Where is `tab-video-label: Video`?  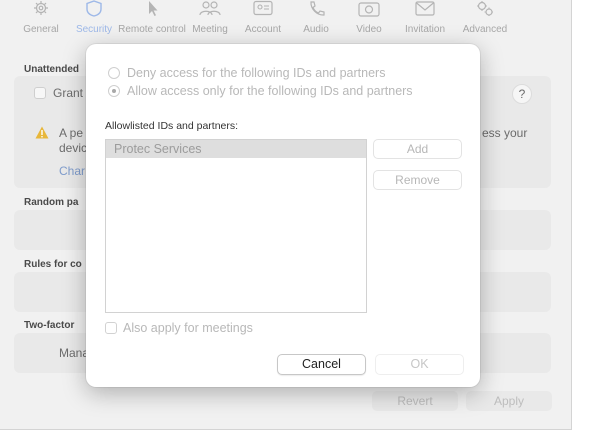 tab-video-label: Video is located at coordinates (369, 29).